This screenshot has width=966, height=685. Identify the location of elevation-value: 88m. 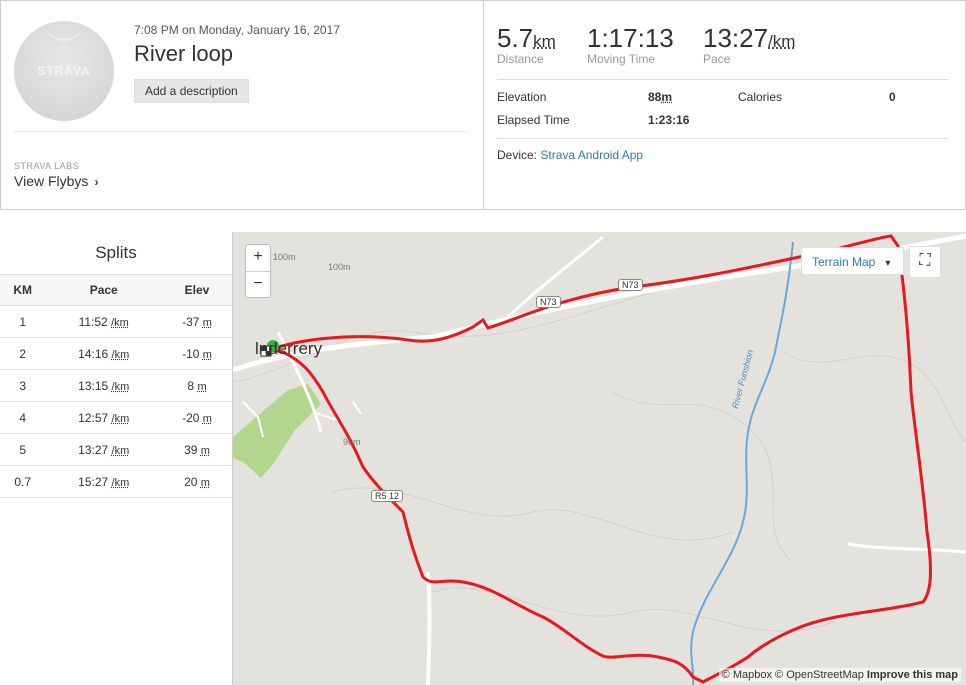
(660, 97).